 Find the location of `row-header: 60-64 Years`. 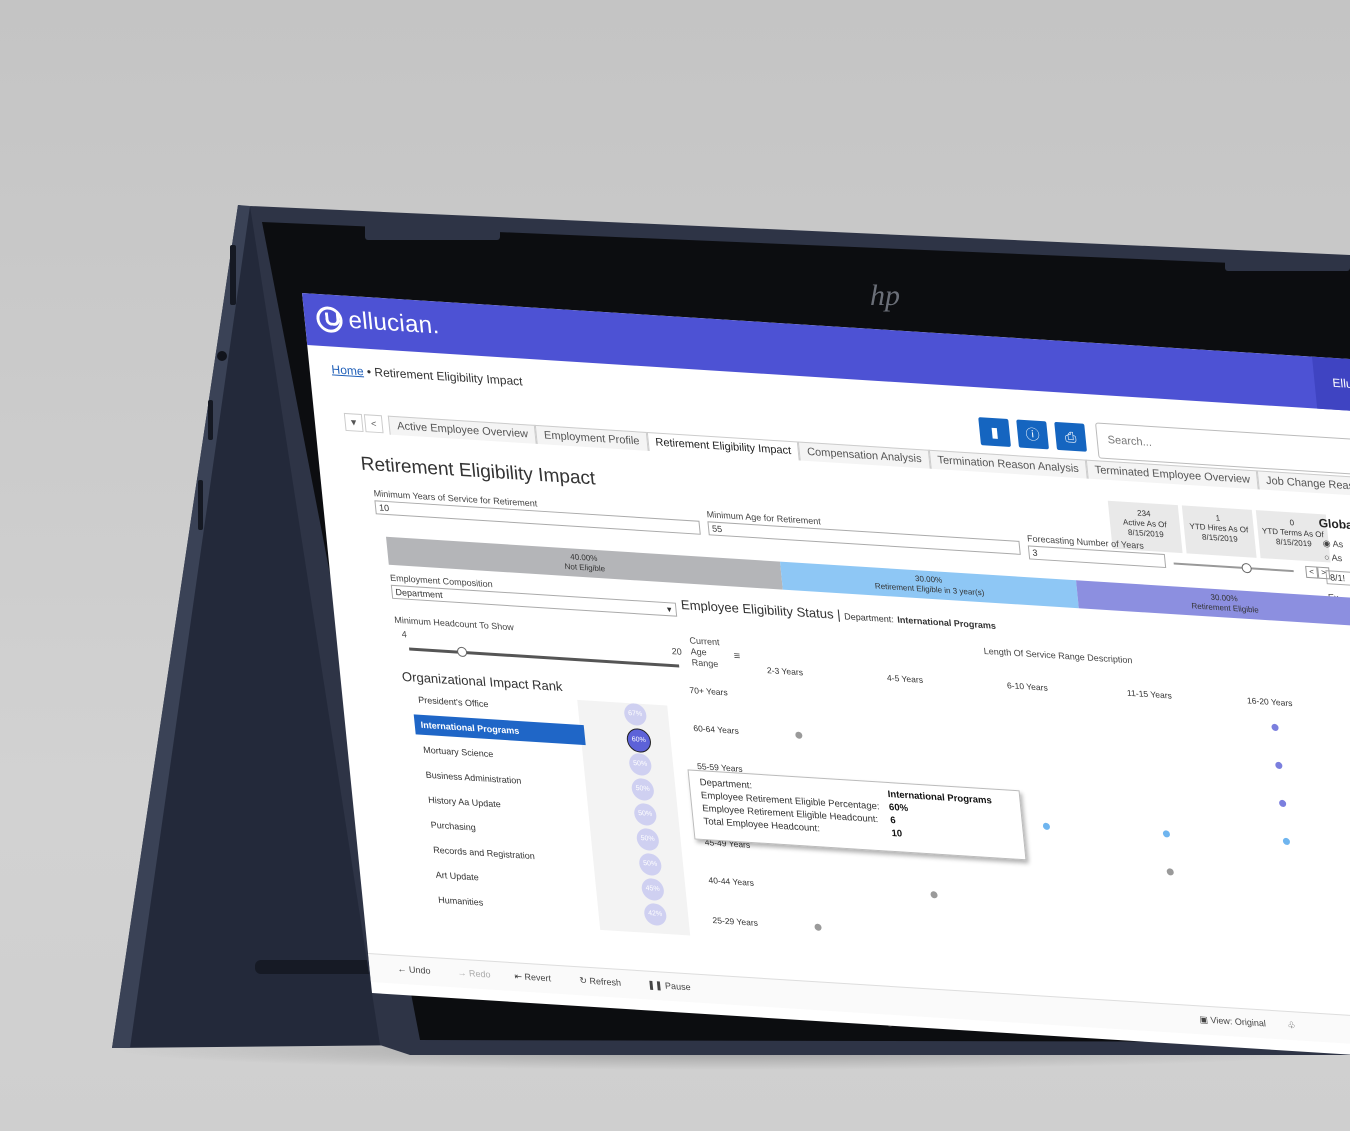

row-header: 60-64 Years is located at coordinates (716, 729).